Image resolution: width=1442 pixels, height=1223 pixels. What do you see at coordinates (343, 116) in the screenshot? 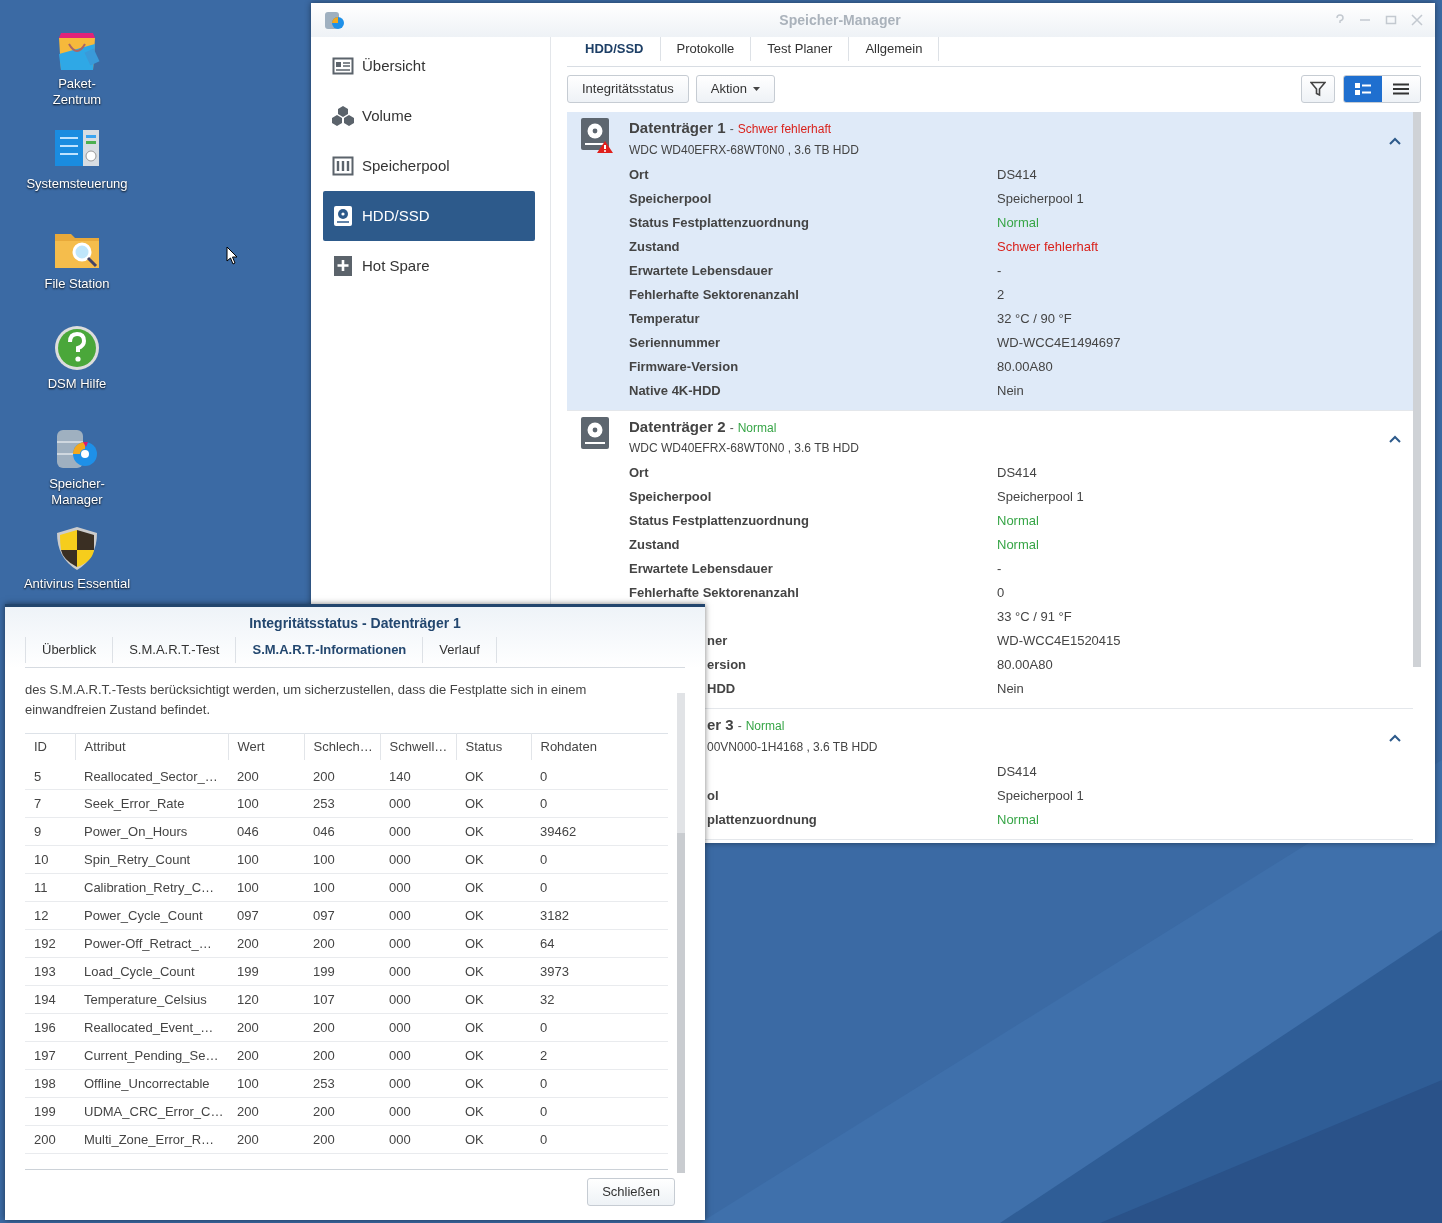
I see `cubes-icon` at bounding box center [343, 116].